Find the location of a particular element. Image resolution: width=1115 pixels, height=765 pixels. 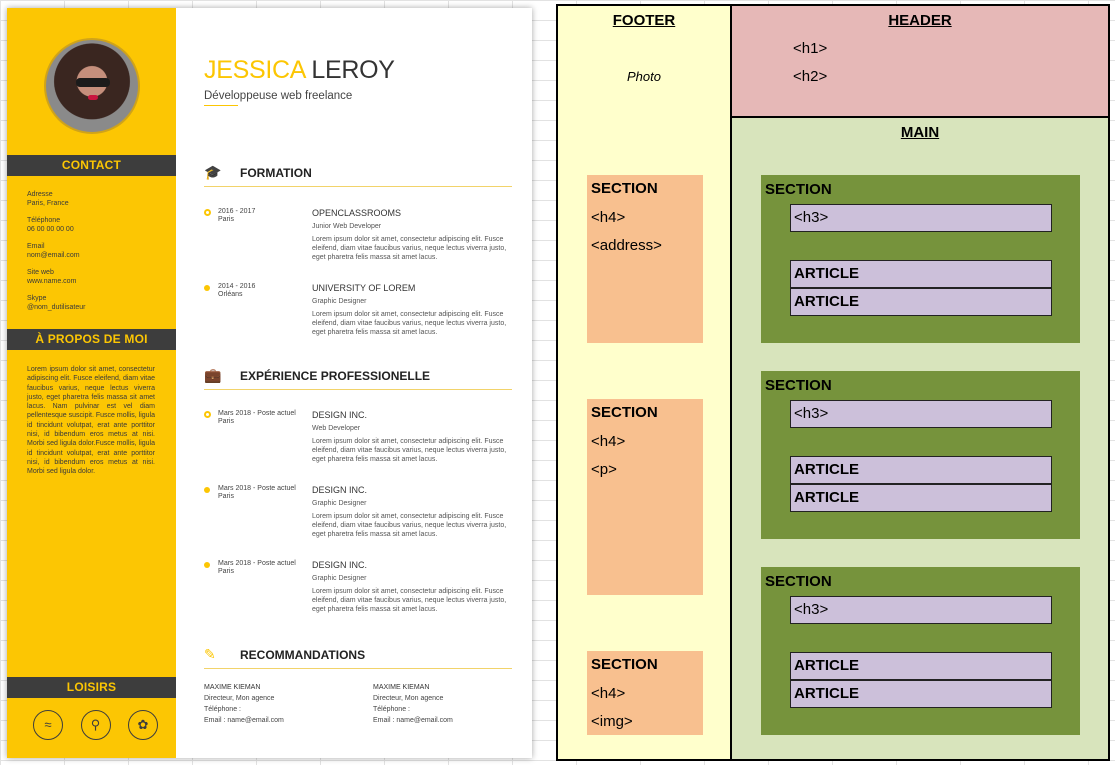

reco-name: MAXIME KIEMAN is located at coordinates (401, 687).